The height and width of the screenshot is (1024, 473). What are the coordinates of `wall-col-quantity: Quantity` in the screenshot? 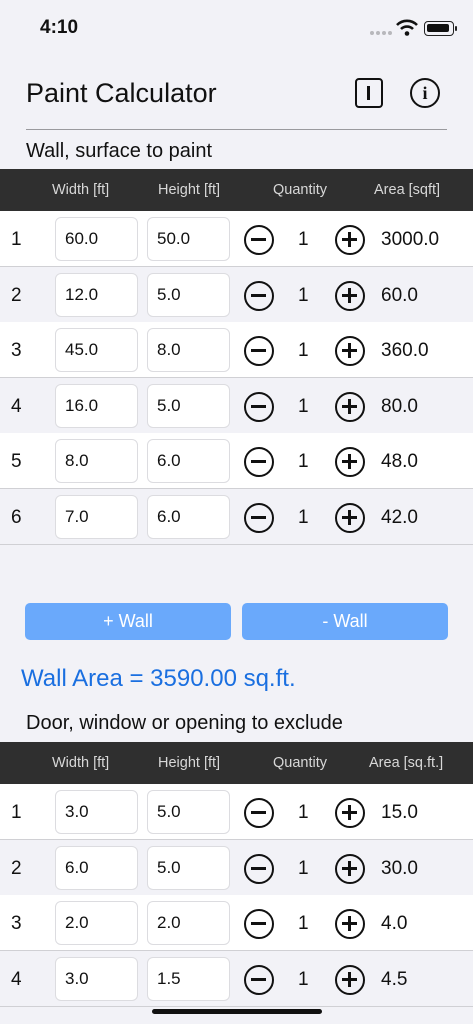 It's located at (300, 190).